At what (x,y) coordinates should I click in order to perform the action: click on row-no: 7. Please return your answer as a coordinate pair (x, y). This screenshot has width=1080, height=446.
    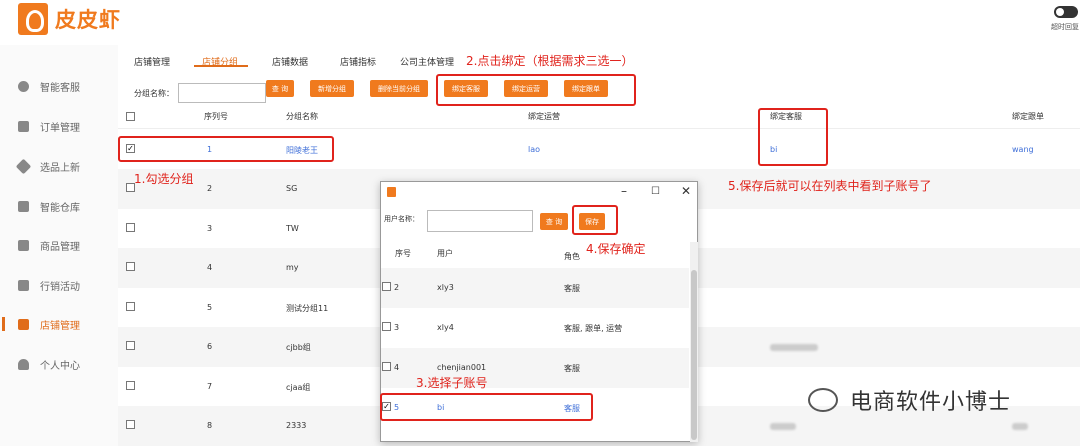
    Looking at the image, I should click on (210, 386).